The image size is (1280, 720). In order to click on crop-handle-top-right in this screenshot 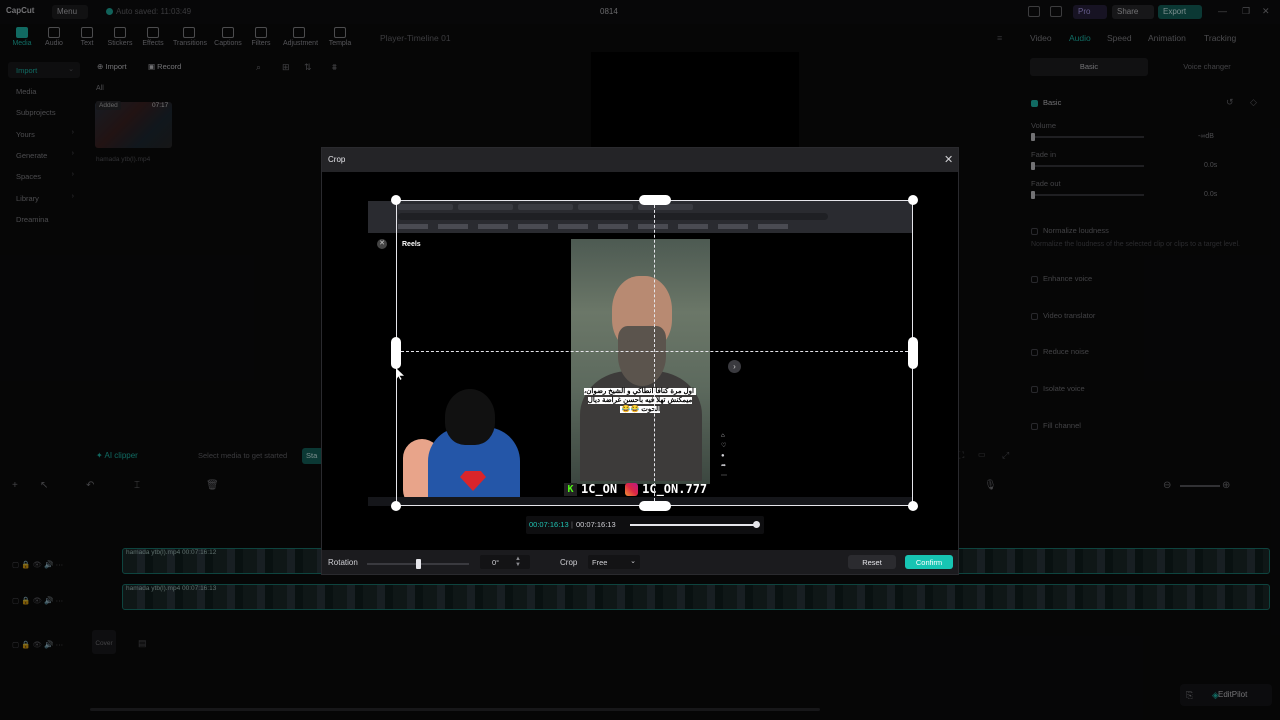, I will do `click(913, 200)`.